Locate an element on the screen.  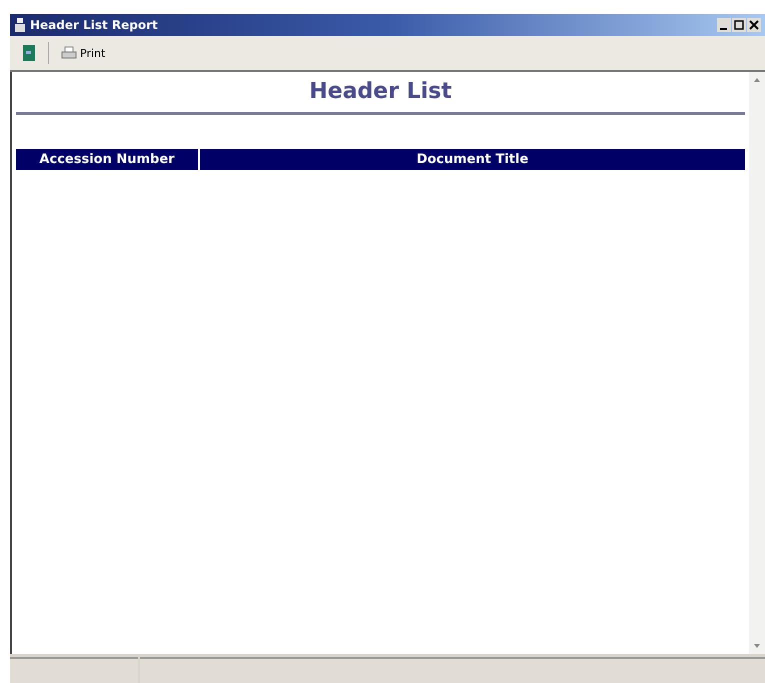
column-header: Accession Number is located at coordinates (107, 159).